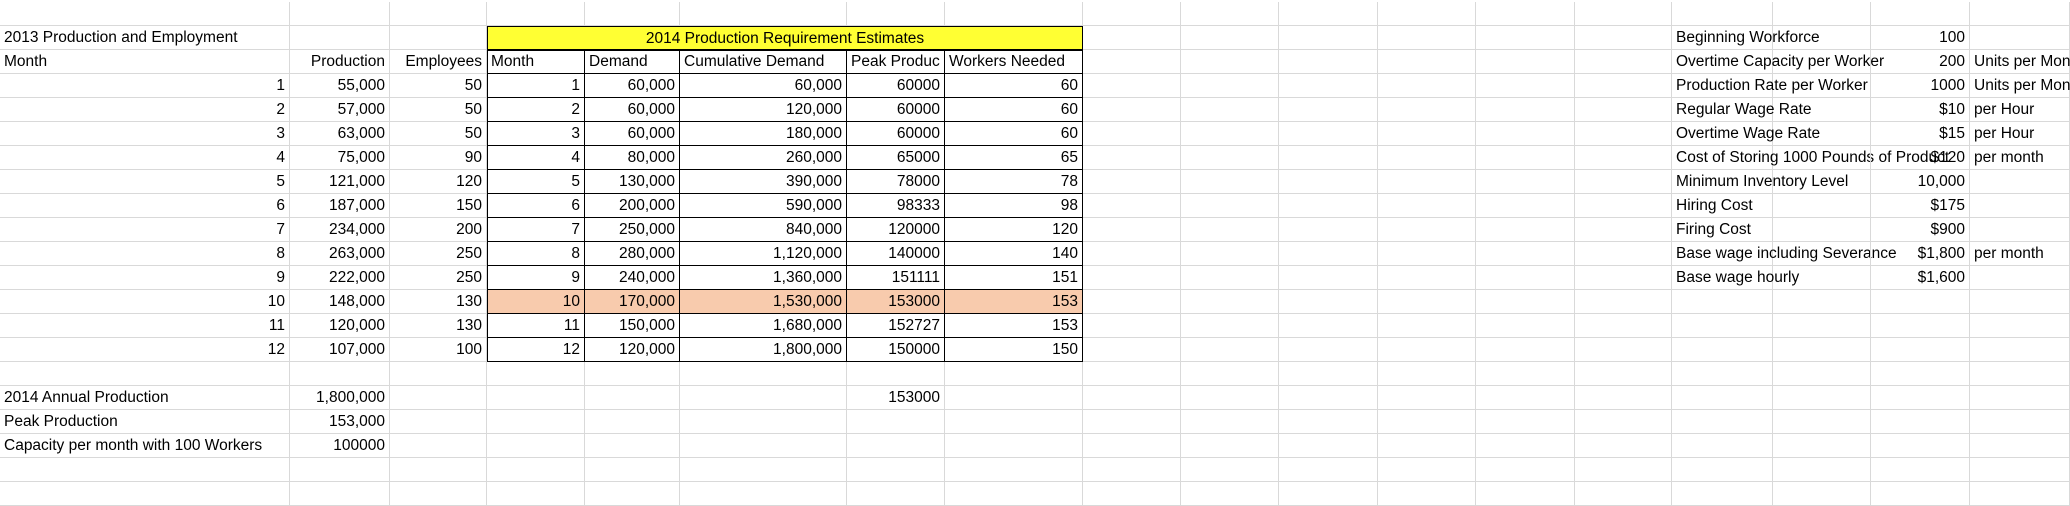  I want to click on parameter-label: Overtime Capacity per Worker, so click(1778, 62).